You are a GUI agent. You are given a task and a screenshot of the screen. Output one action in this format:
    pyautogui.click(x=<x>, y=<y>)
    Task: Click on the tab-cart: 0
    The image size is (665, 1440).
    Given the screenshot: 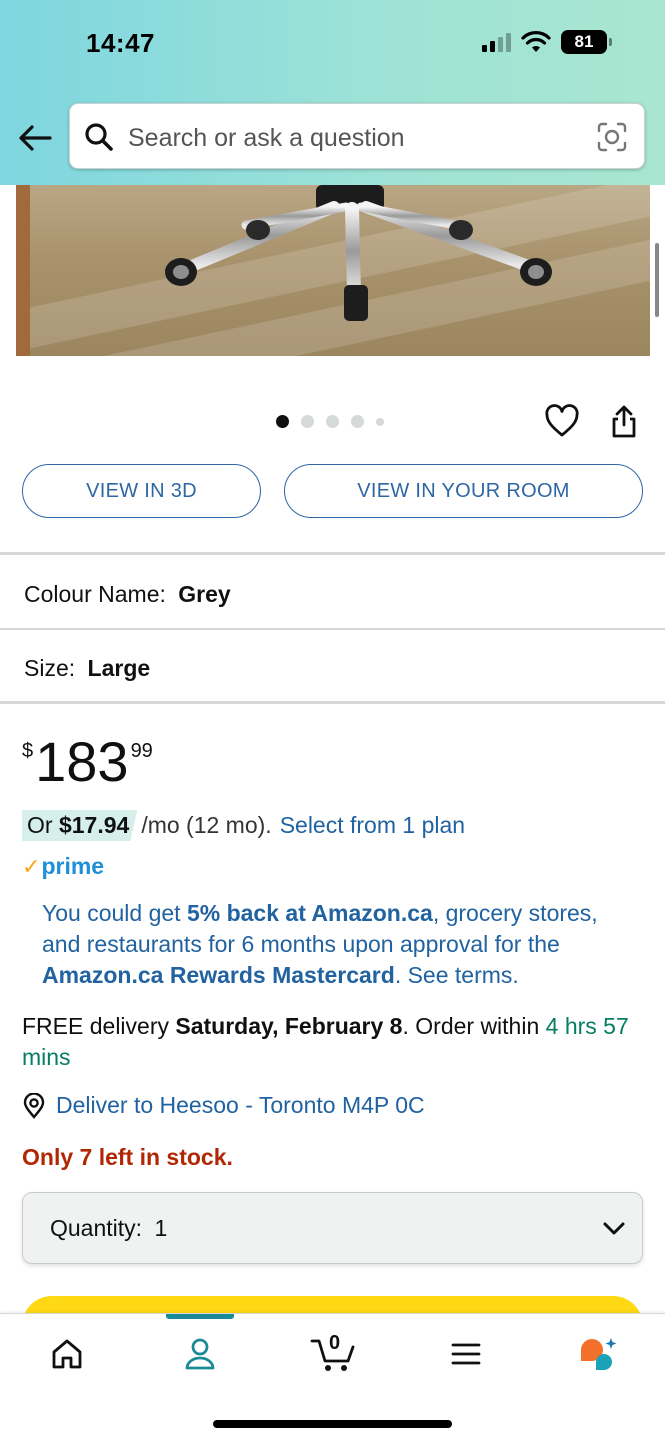 What is the action you would take?
    pyautogui.click(x=334, y=1353)
    